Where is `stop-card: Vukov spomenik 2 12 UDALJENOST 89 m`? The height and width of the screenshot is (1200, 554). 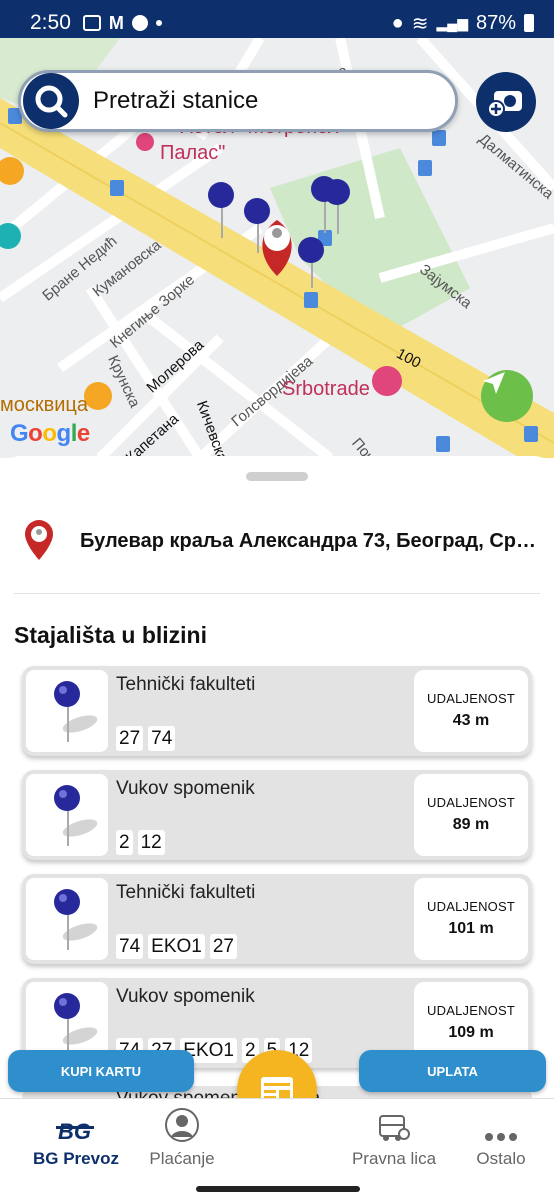
stop-card: Vukov spomenik 2 12 UDALJENOST 89 m is located at coordinates (277, 815).